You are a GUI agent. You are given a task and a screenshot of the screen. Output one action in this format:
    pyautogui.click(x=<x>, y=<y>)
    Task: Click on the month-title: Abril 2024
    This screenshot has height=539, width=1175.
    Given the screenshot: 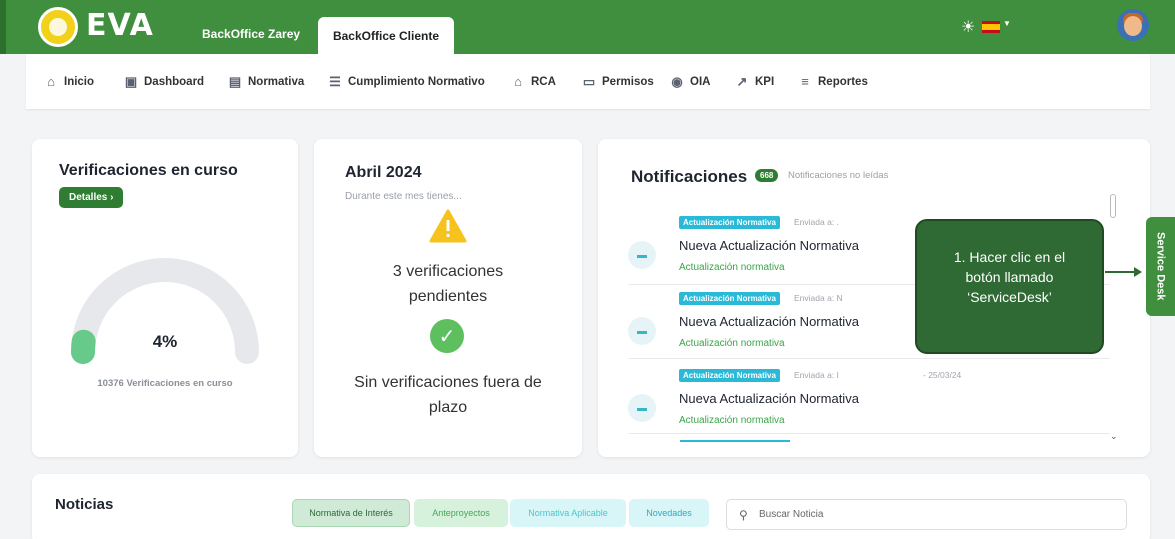 What is the action you would take?
    pyautogui.click(x=383, y=172)
    